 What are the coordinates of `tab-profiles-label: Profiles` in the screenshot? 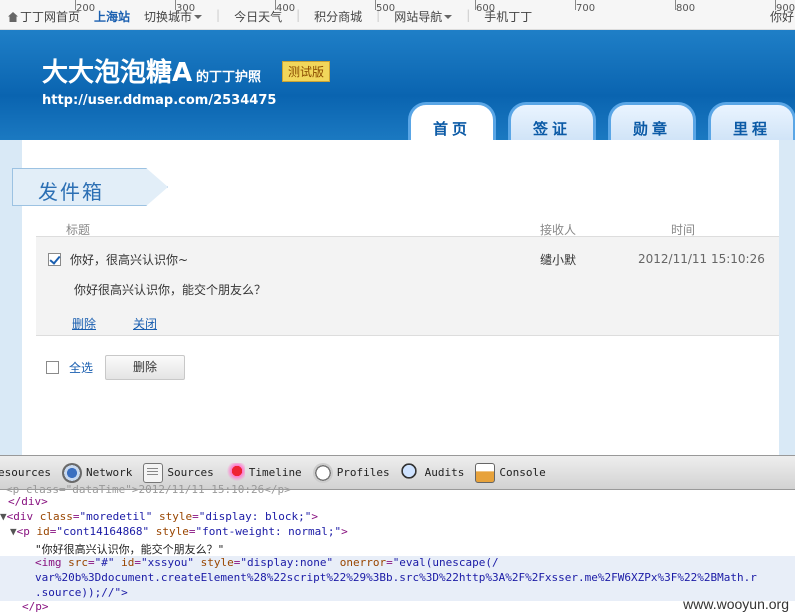 It's located at (363, 472).